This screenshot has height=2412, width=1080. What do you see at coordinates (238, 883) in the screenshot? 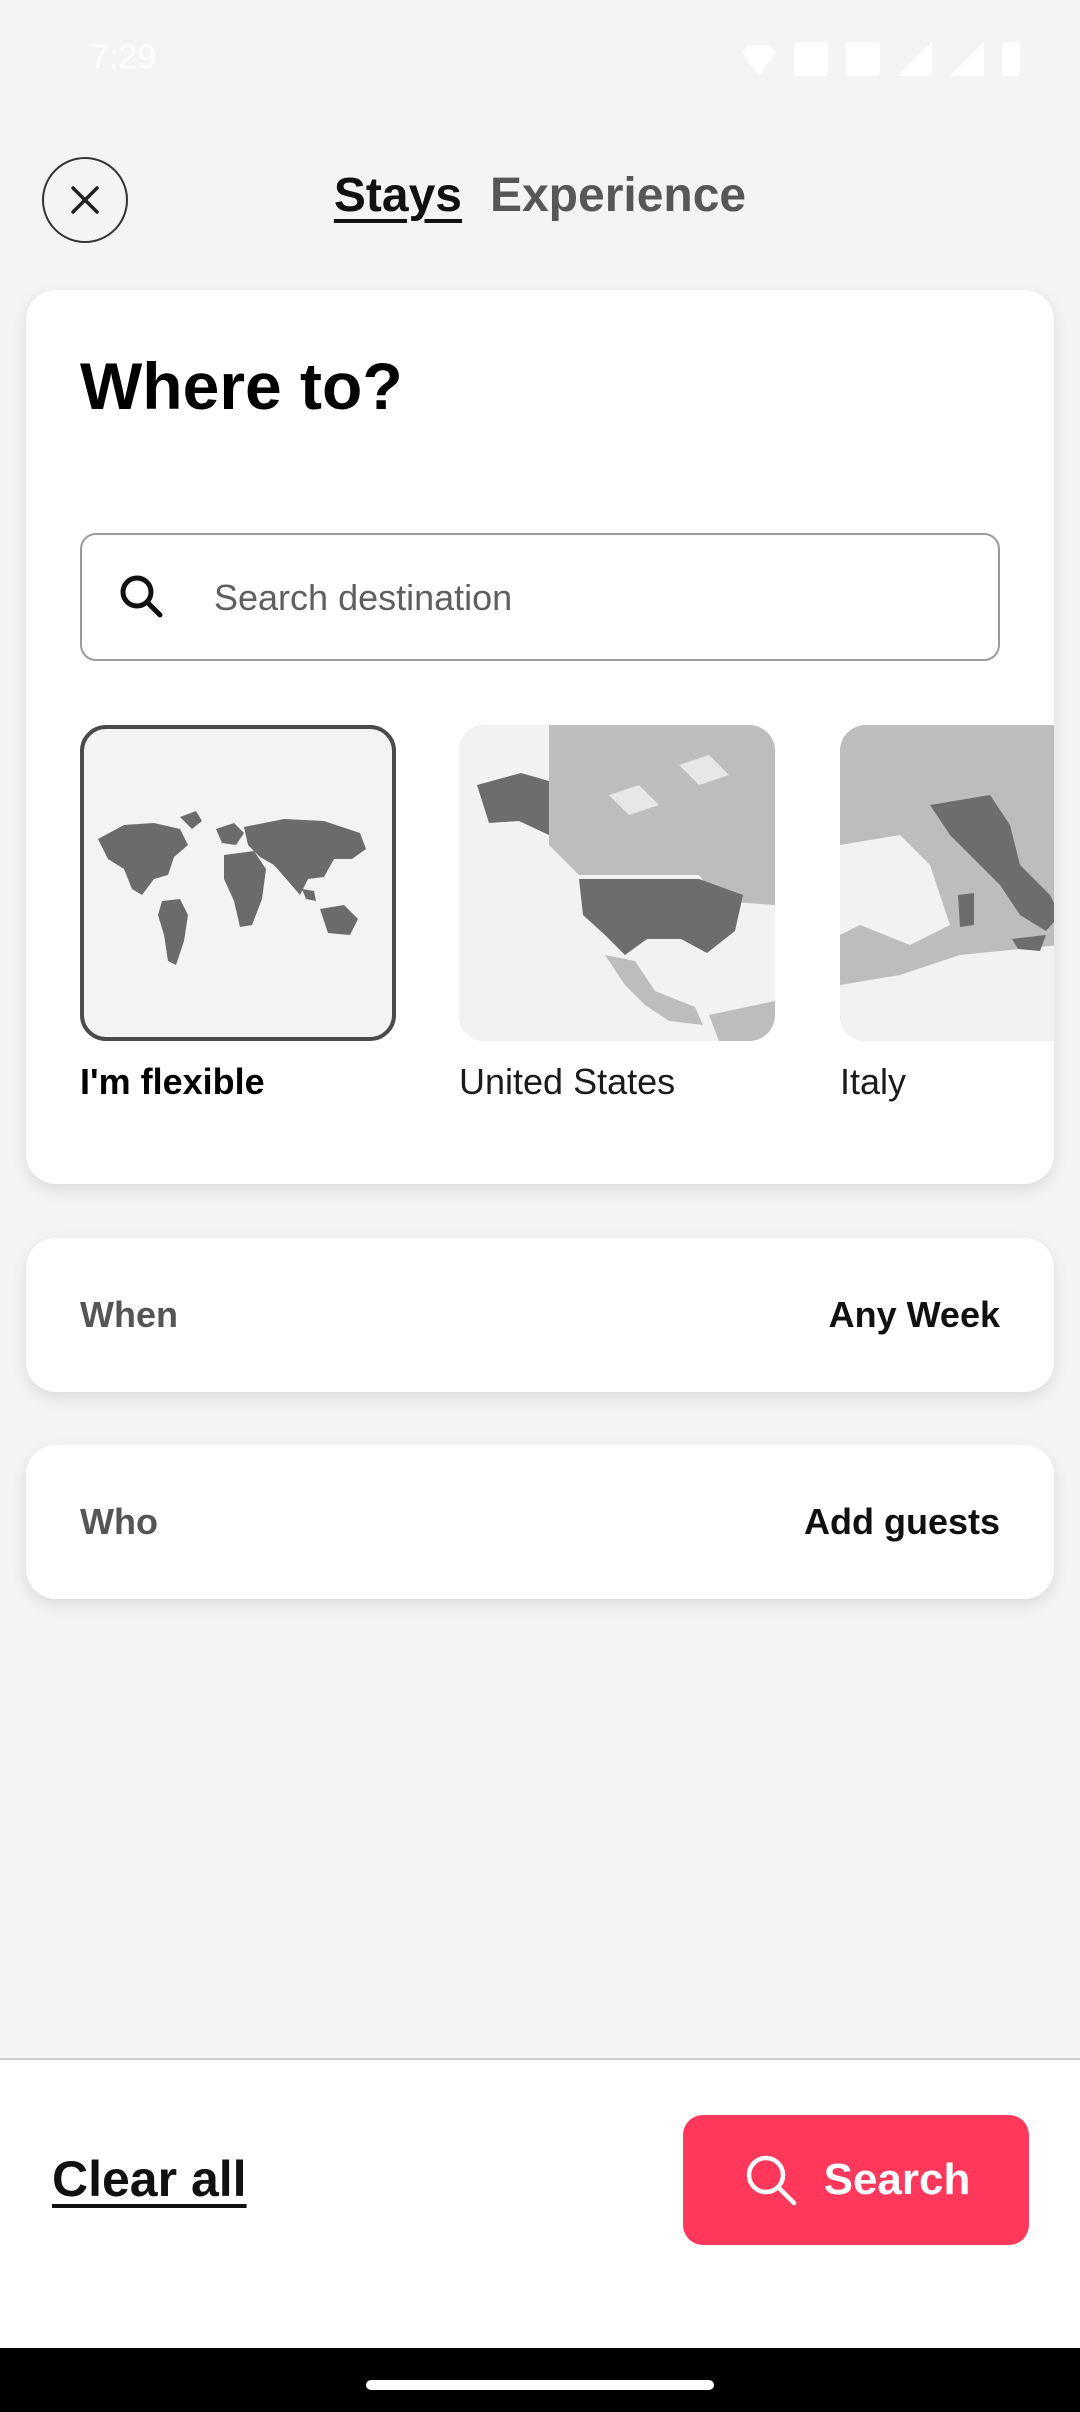
I see `world-map-image` at bounding box center [238, 883].